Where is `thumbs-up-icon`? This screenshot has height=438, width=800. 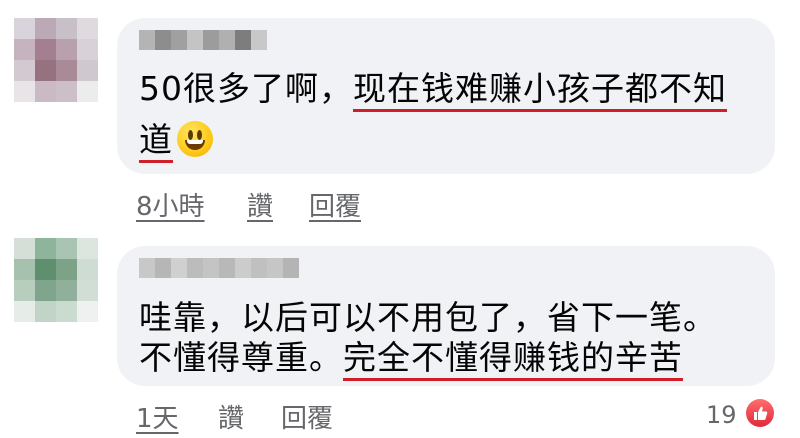 thumbs-up-icon is located at coordinates (760, 413).